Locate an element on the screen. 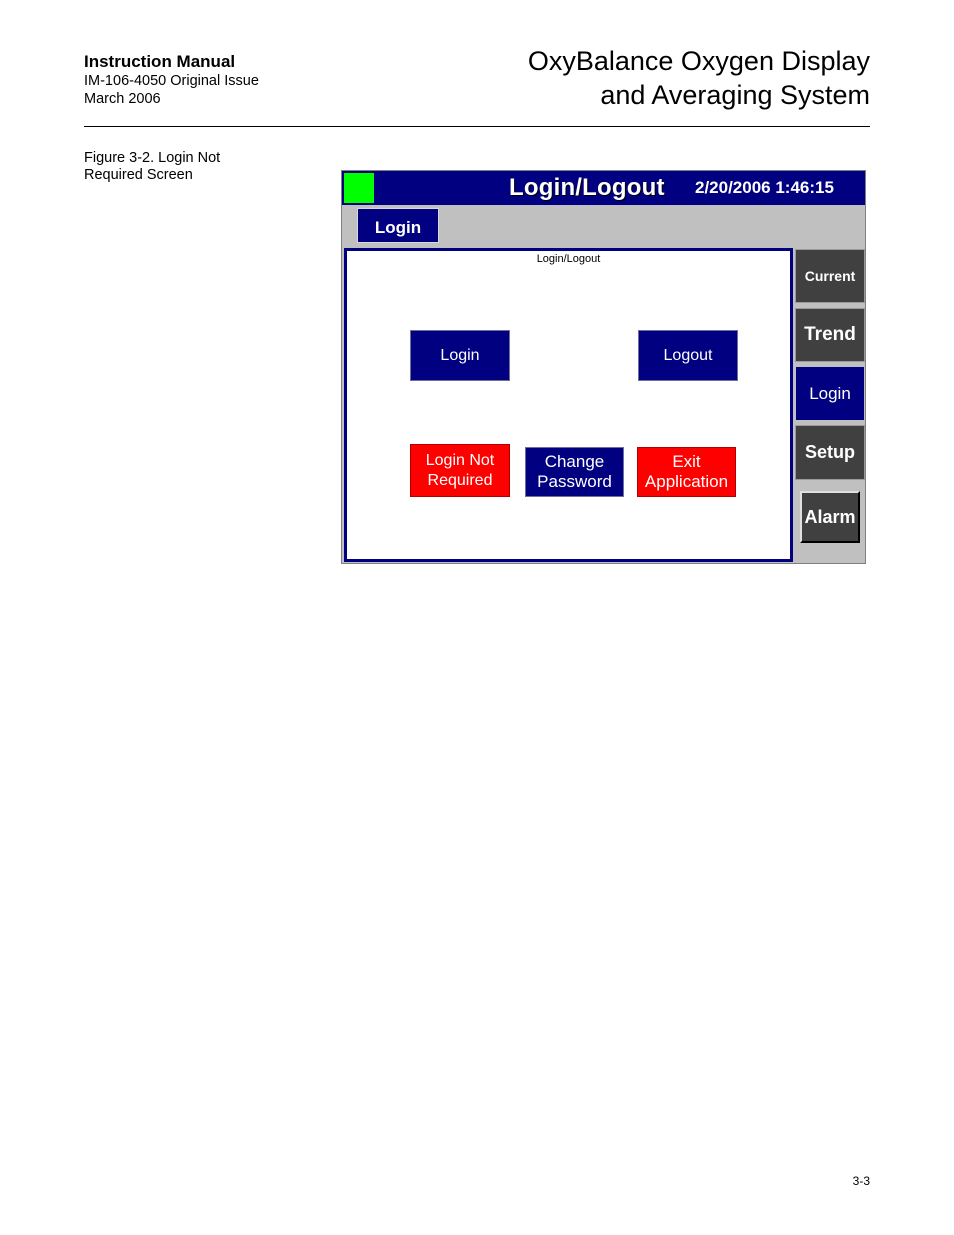  alarm-frame: Alarm is located at coordinates (830, 517).